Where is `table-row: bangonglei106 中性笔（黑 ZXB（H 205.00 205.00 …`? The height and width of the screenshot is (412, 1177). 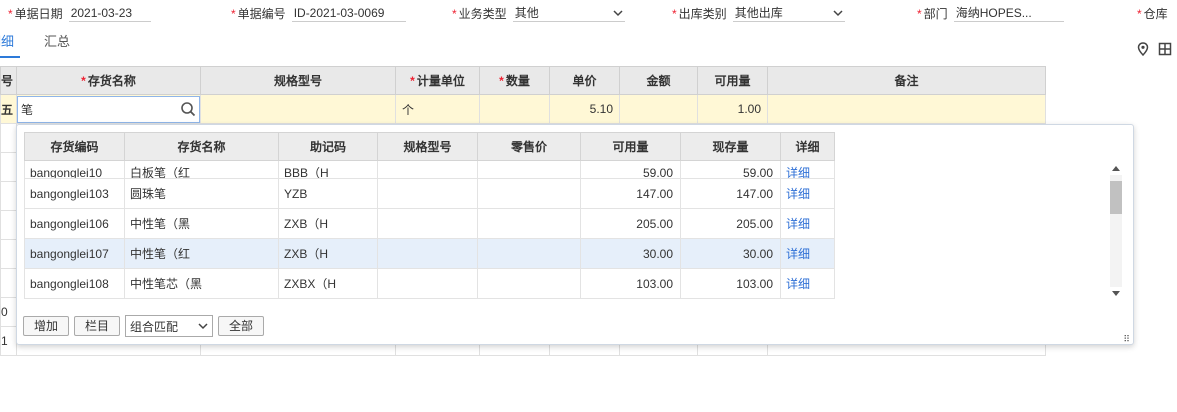
table-row: bangonglei106 中性笔（黑 ZXB（H 205.00 205.00 … is located at coordinates (429, 223).